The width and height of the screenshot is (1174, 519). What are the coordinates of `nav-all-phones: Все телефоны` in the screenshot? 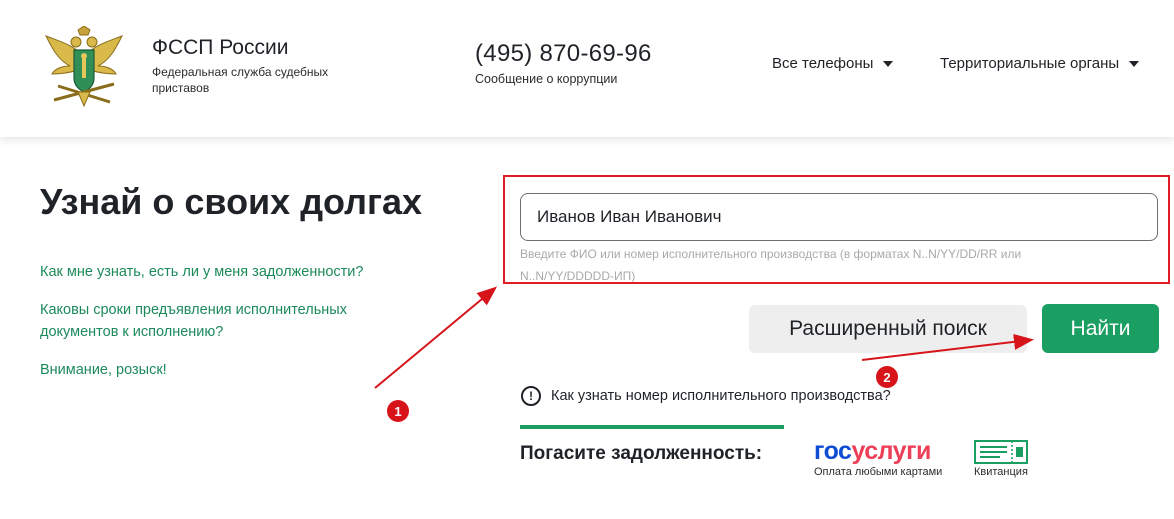 It's located at (833, 63).